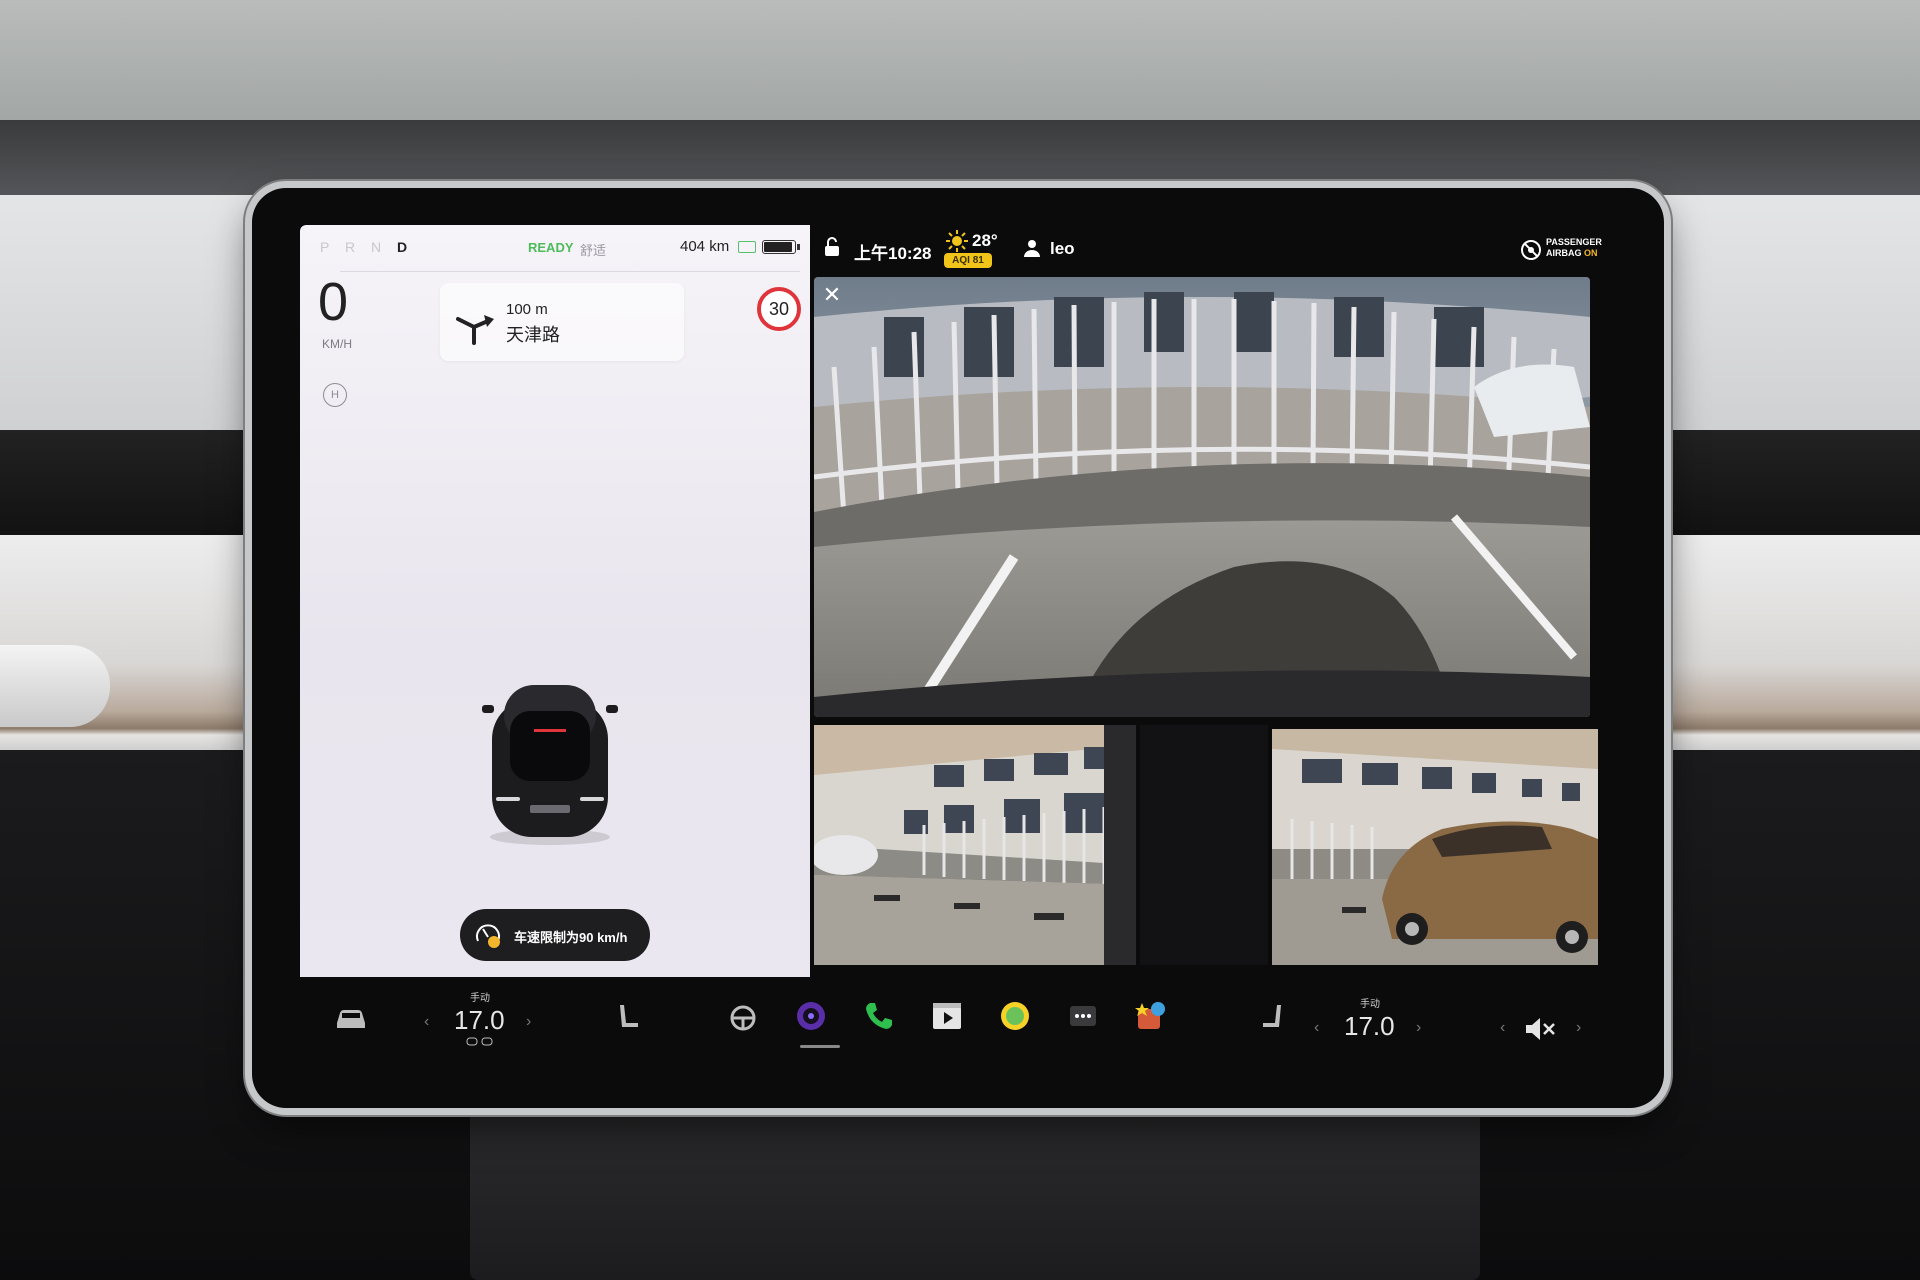 The height and width of the screenshot is (1280, 1920). Describe the element at coordinates (781, 247) in the screenshot. I see `battery-icon` at that location.